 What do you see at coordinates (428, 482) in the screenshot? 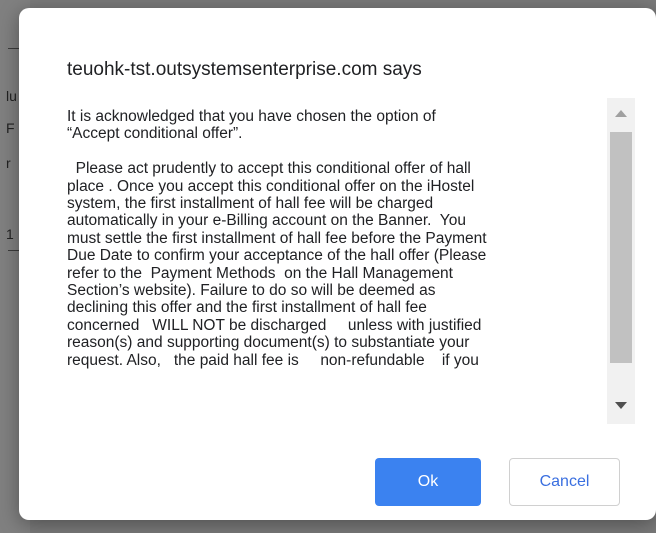
I see `ok-button: Ok` at bounding box center [428, 482].